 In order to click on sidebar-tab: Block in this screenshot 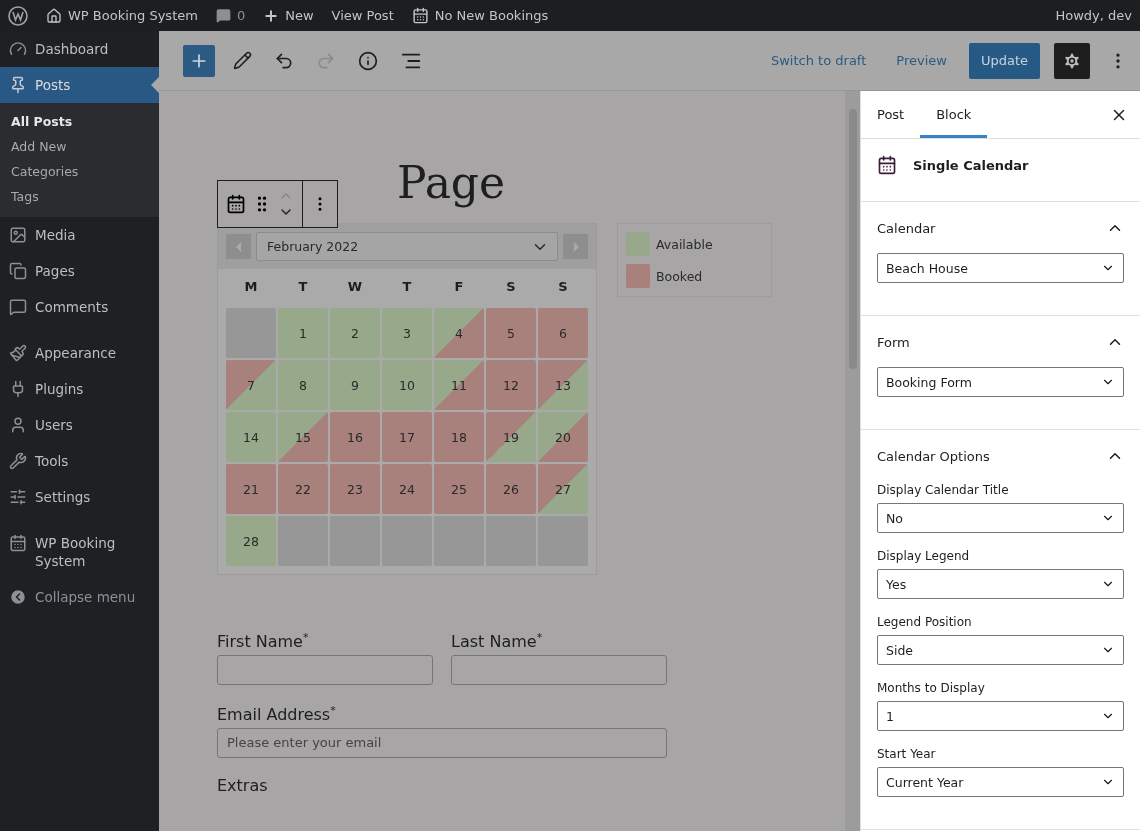, I will do `click(954, 114)`.